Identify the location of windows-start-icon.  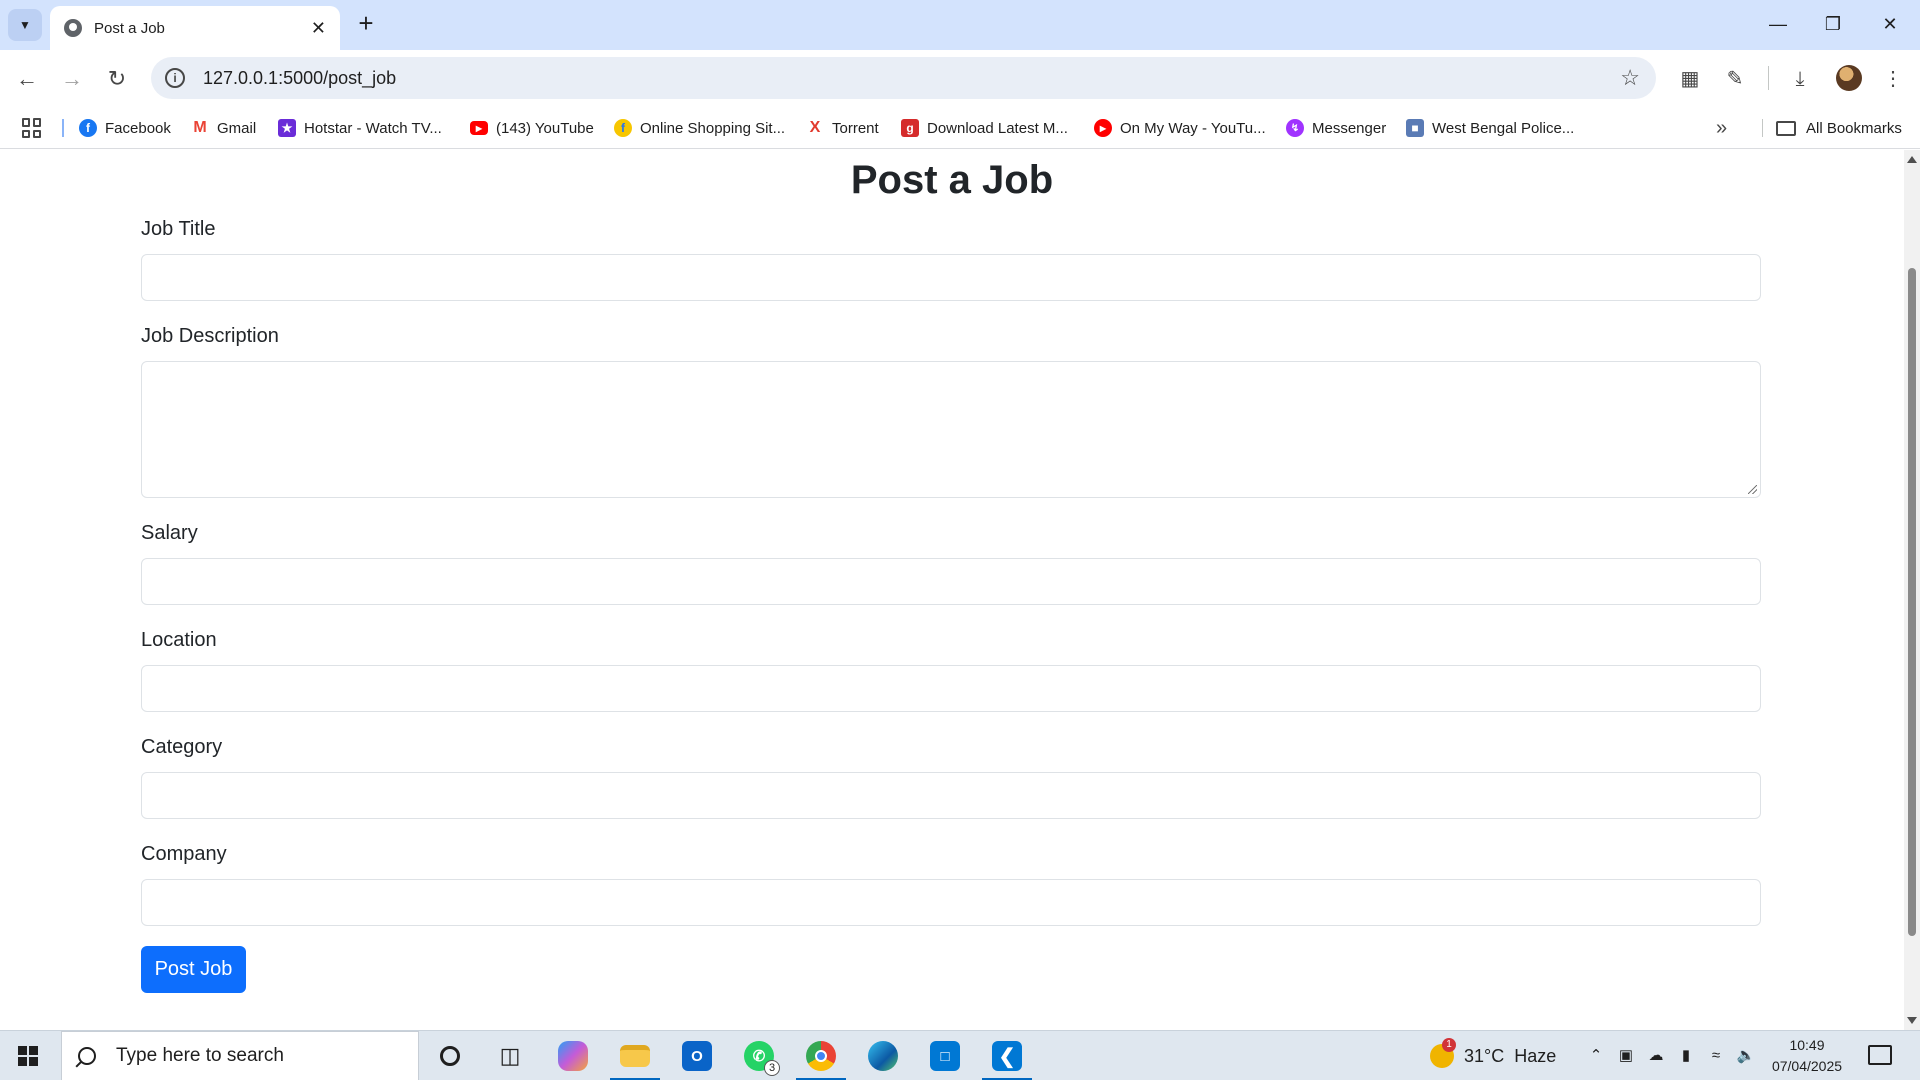
(28, 1056).